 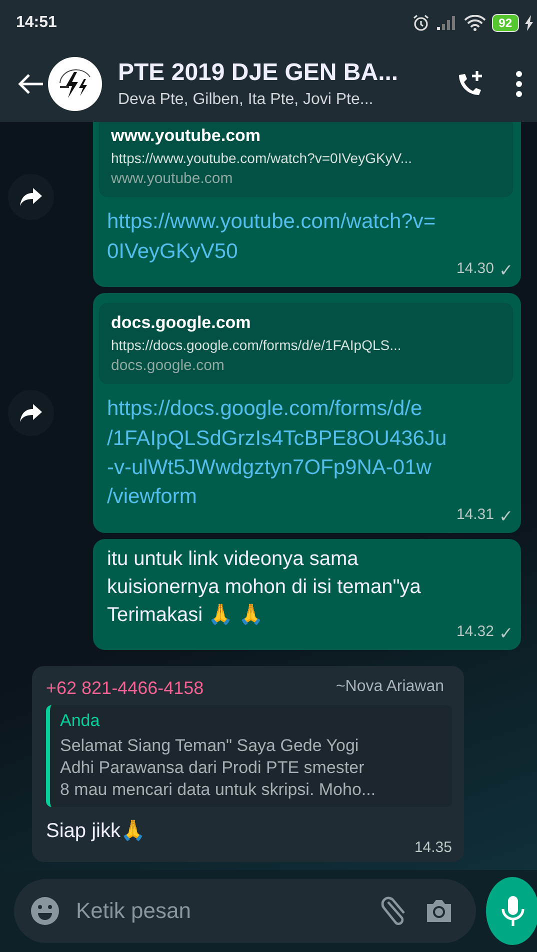 What do you see at coordinates (475, 23) in the screenshot?
I see `wifi-icon` at bounding box center [475, 23].